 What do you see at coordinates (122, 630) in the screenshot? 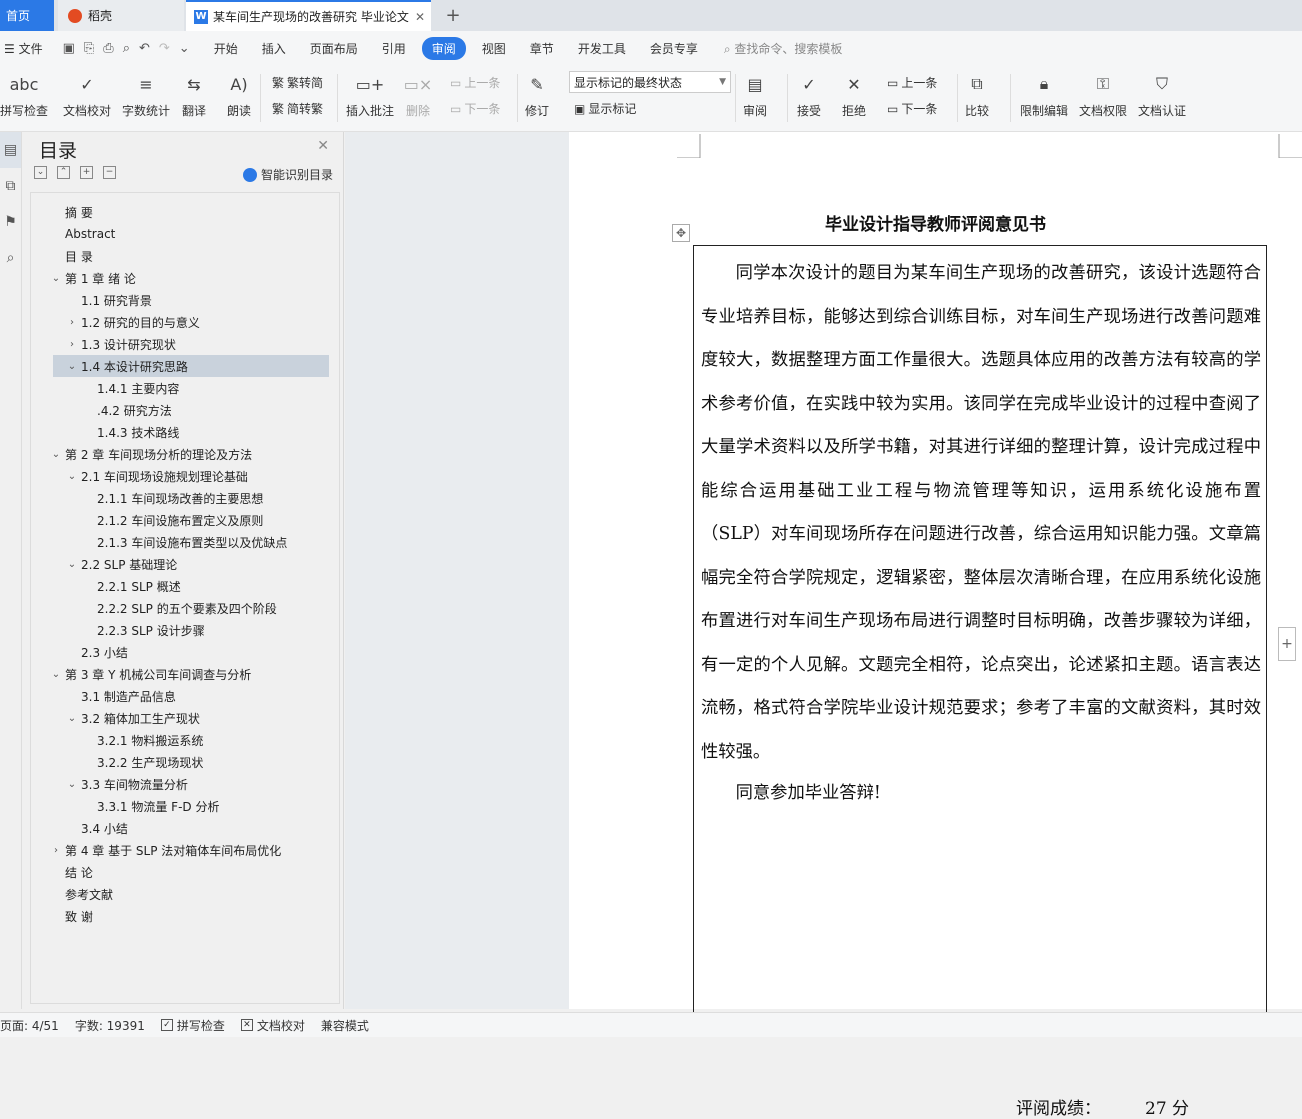
I see `toc-item: 2.2.3 SLP 设计步骤` at bounding box center [122, 630].